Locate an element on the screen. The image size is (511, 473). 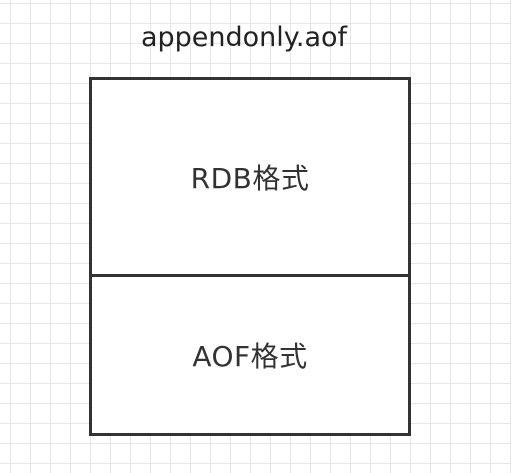
rdb-section-label: RDB格式 is located at coordinates (250, 178).